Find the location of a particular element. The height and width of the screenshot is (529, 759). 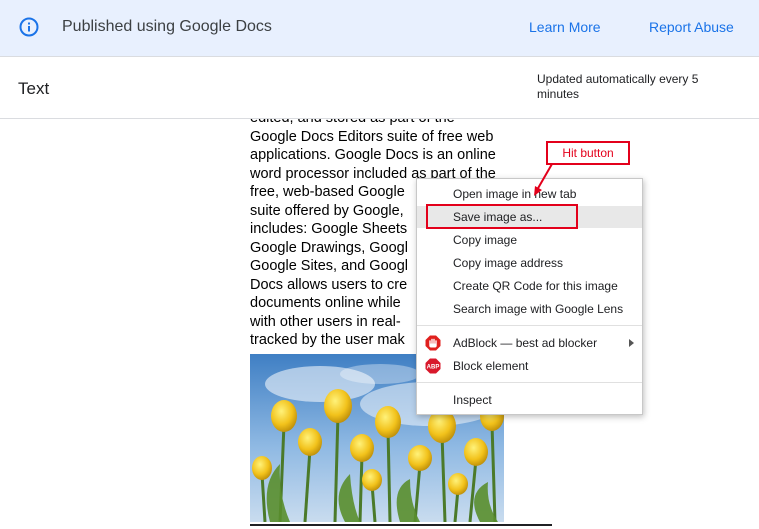

abp-badge-text: ABP is located at coordinates (433, 368).